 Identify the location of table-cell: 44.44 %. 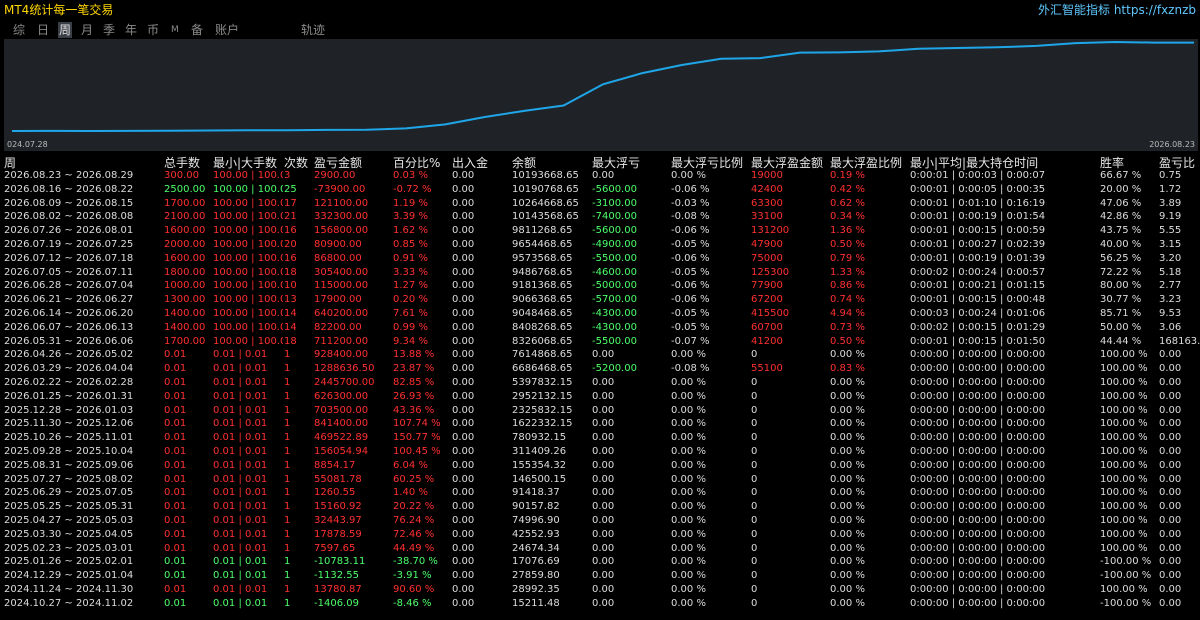
(1121, 341).